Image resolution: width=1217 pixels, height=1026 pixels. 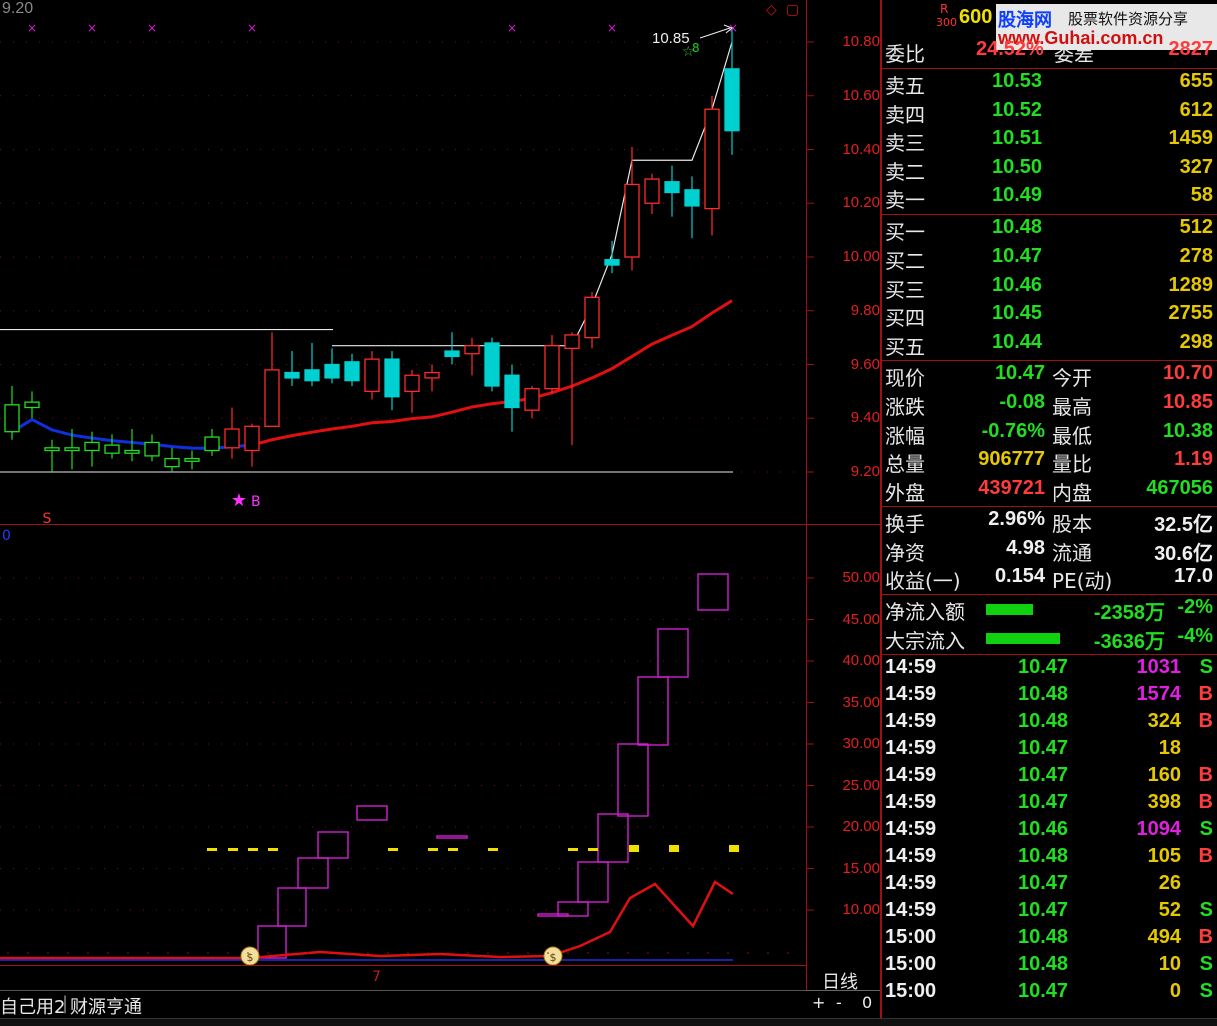 What do you see at coordinates (453, 849) in the screenshot?
I see `yellow-dash` at bounding box center [453, 849].